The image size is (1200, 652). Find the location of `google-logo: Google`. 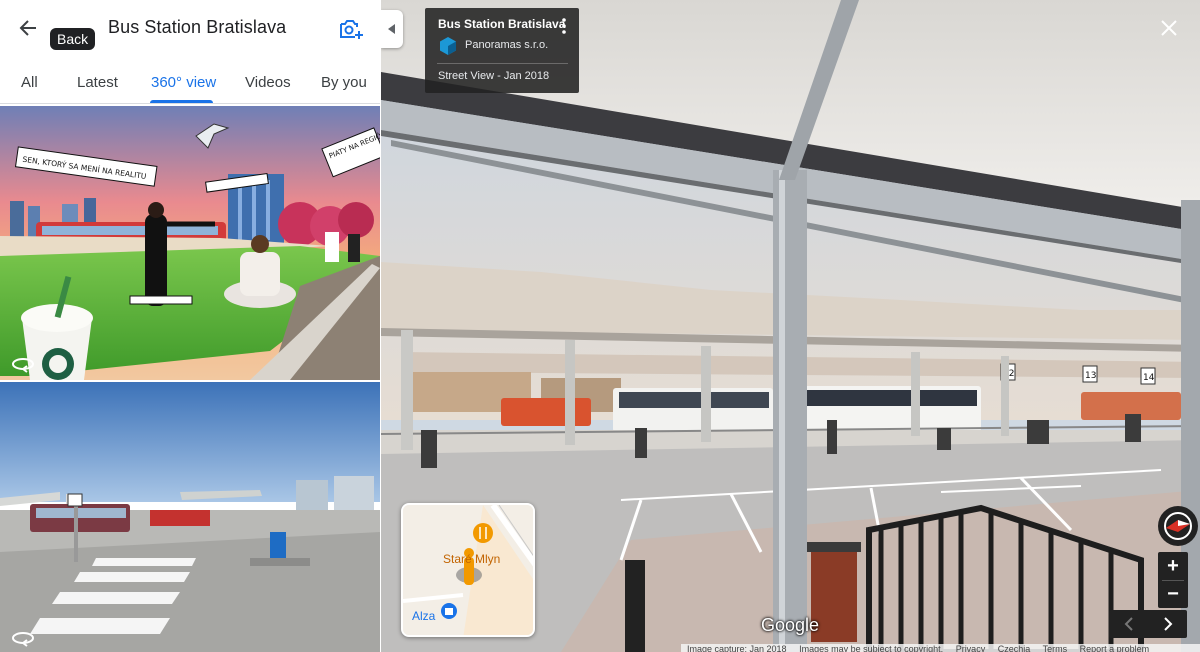

google-logo: Google is located at coordinates (790, 625).